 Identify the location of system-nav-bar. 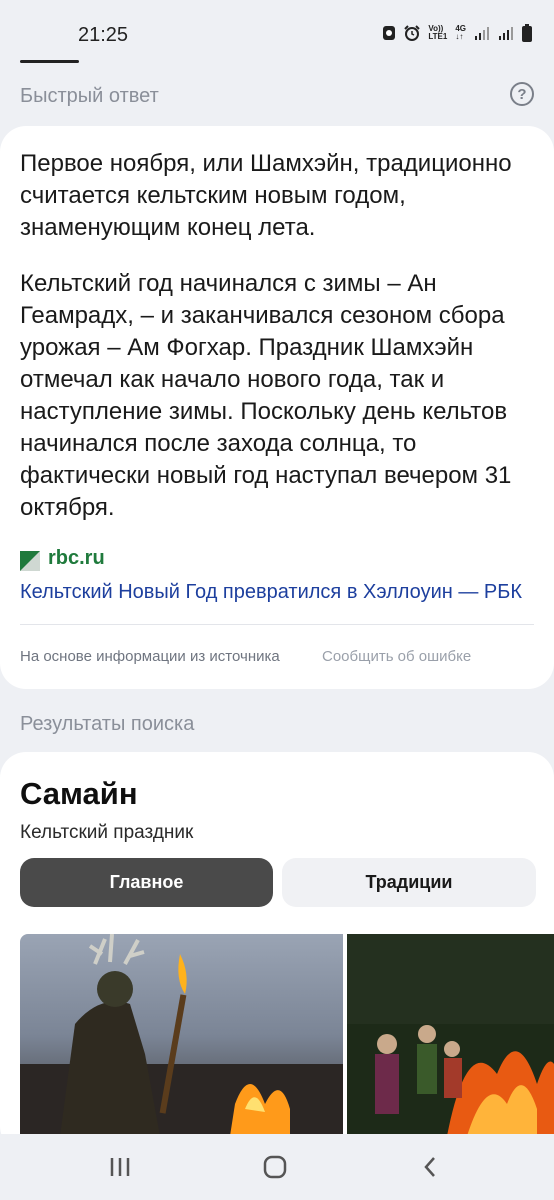
(277, 1167).